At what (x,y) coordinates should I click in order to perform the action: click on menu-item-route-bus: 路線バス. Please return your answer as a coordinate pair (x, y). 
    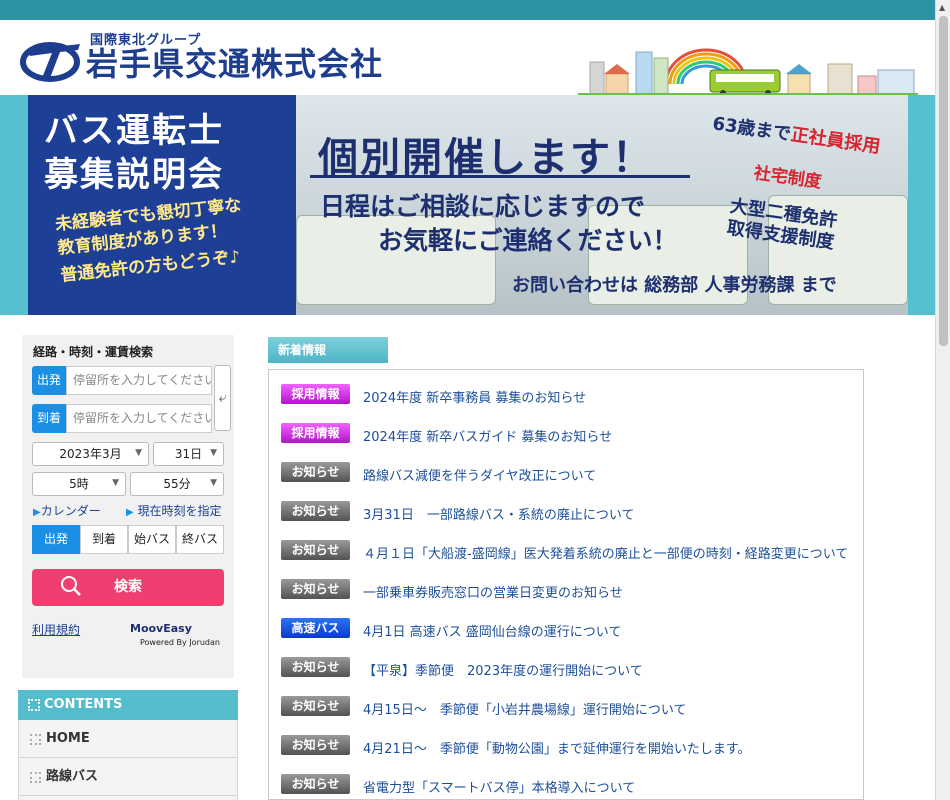
    Looking at the image, I should click on (128, 777).